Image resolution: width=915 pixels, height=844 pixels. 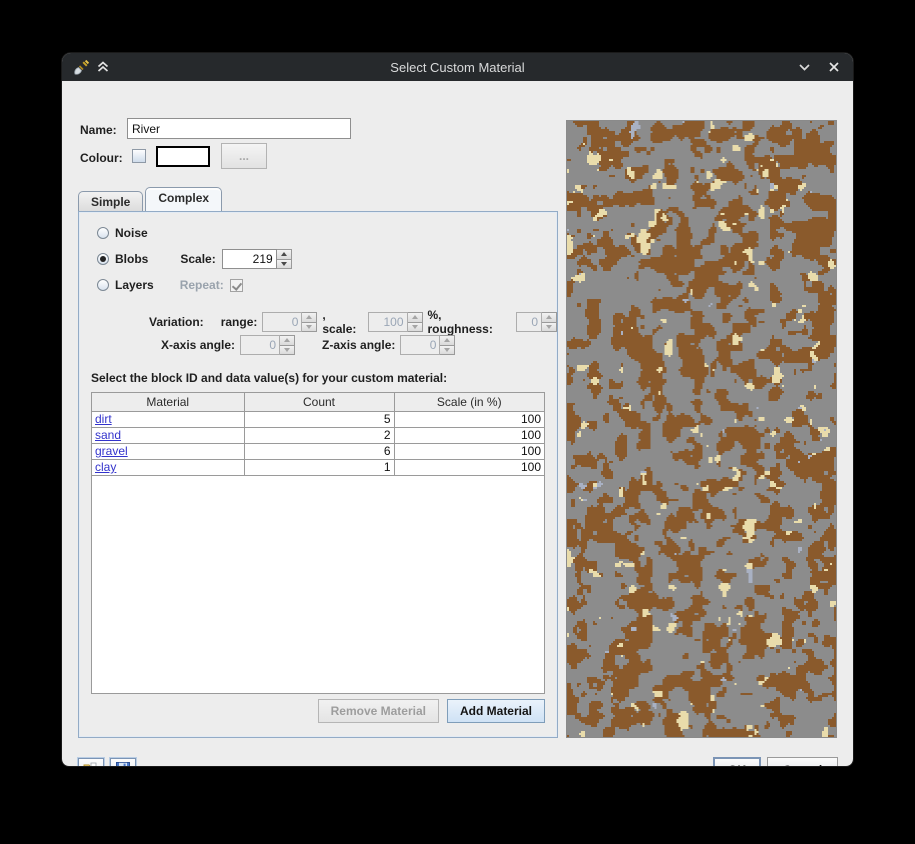 I want to click on table-row: sand 2 100, so click(x=318, y=435).